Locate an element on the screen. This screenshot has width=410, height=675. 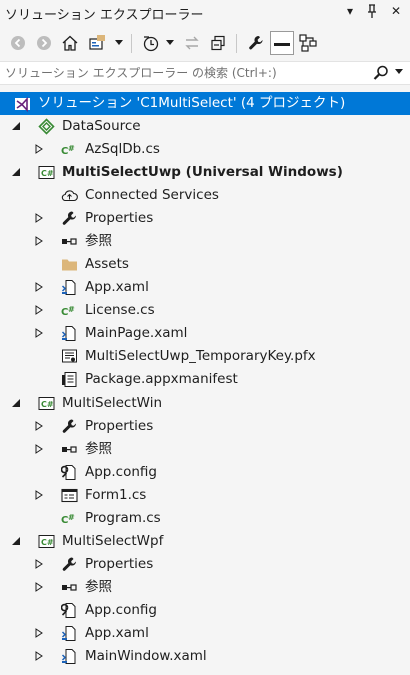
switch-views-button is located at coordinates (98, 43).